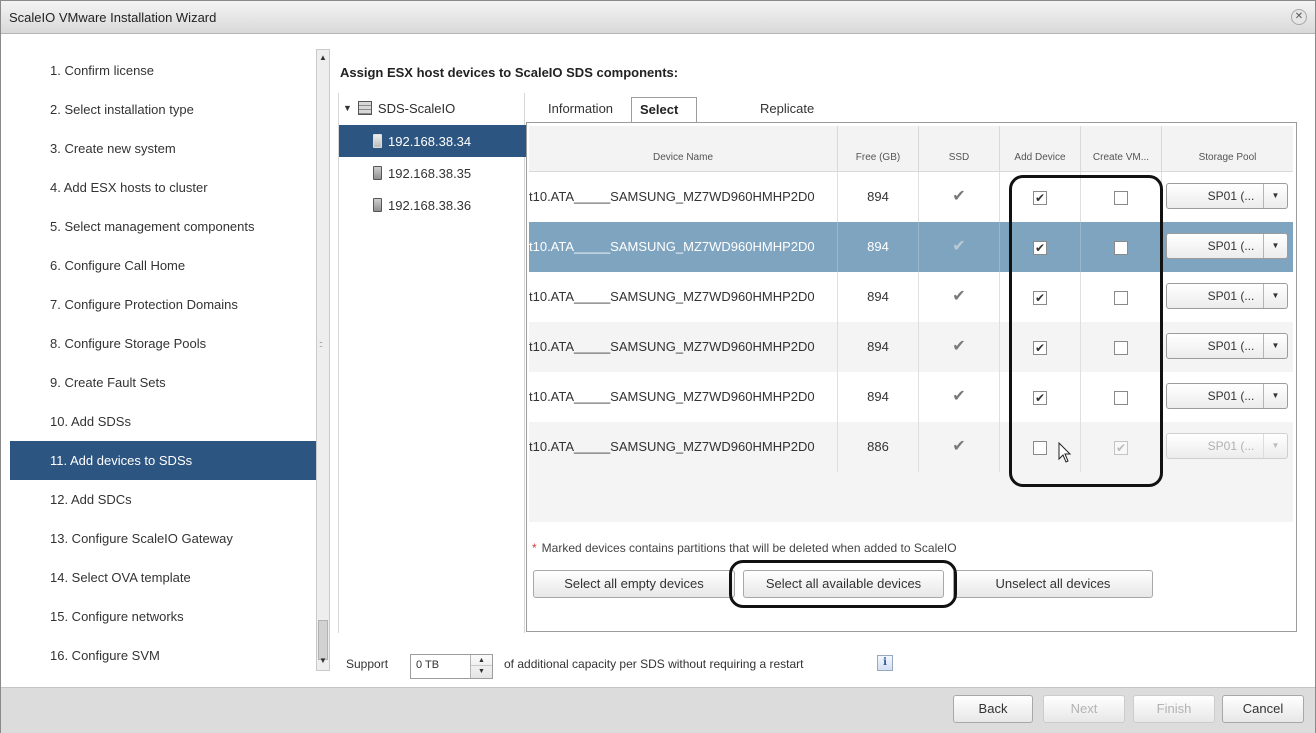 This screenshot has width=1316, height=733. Describe the element at coordinates (163, 382) in the screenshot. I see `step-item: 9. Create Fault Sets` at that location.